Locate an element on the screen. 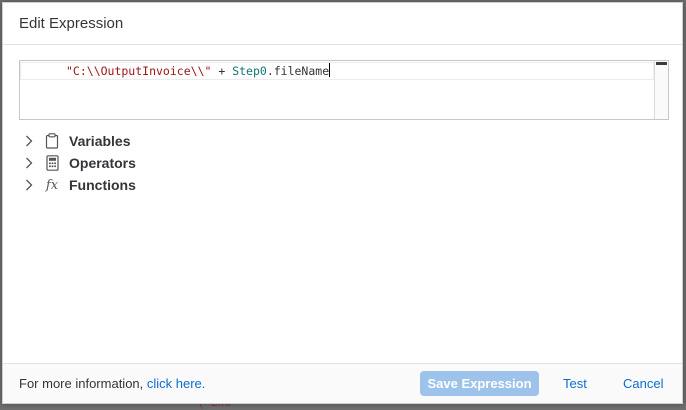  property-token: .fileName is located at coordinates (298, 71).